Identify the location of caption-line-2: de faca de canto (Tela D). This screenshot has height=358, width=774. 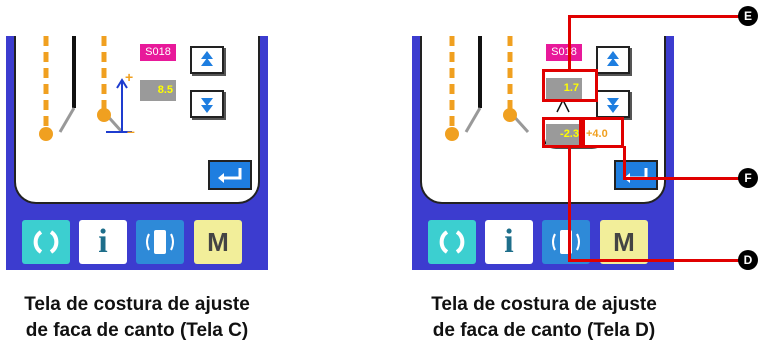
(544, 330).